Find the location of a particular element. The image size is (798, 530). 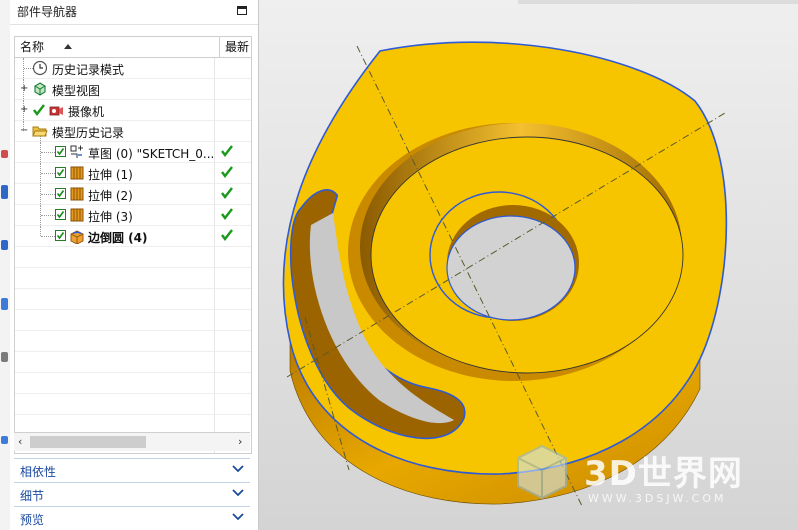

tree-row-extrude-1: 拉伸 (1) is located at coordinates (133, 173).